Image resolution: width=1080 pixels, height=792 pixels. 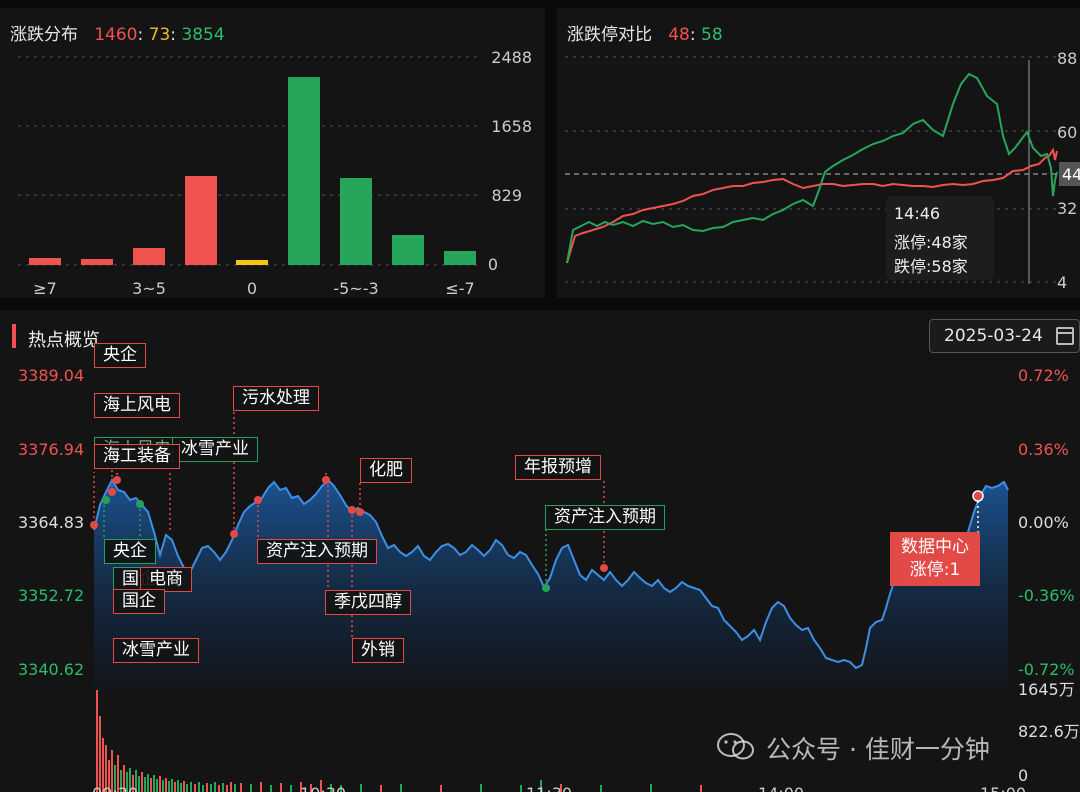 What do you see at coordinates (878, 749) in the screenshot?
I see `watermark-text: 公众号 · 佳财一分钟` at bounding box center [878, 749].